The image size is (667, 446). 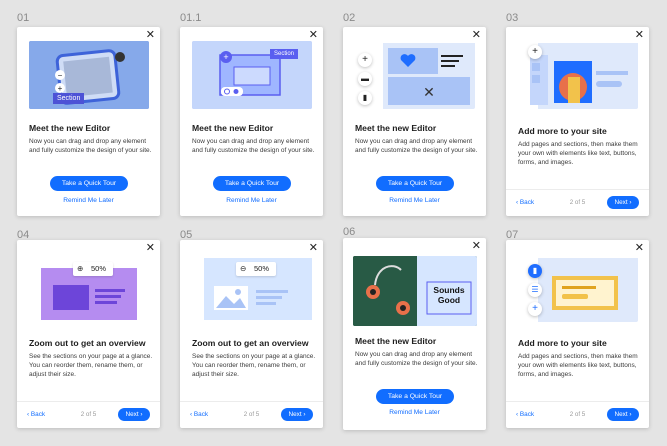 What do you see at coordinates (349, 232) in the screenshot?
I see `frame-label: 06` at bounding box center [349, 232].